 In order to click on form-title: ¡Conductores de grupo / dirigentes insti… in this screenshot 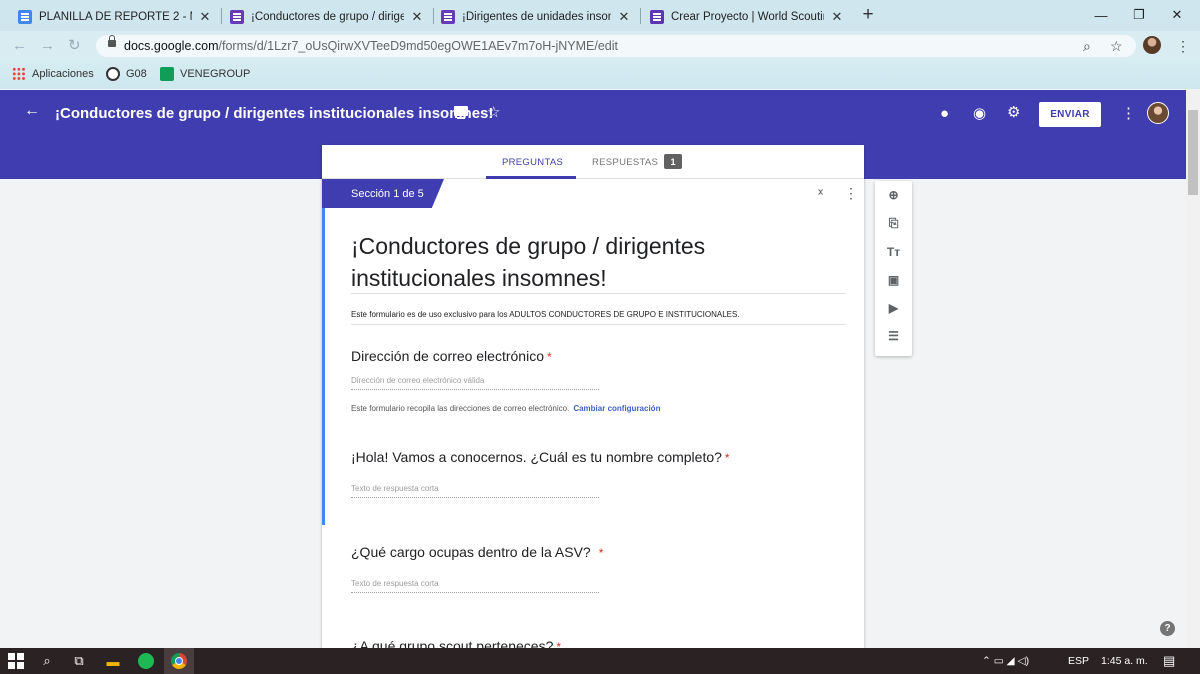, I will do `click(598, 262)`.